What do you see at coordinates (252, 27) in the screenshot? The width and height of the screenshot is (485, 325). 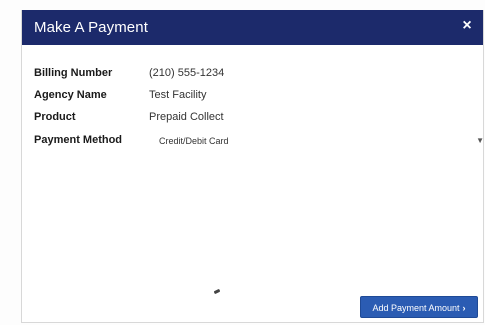 I see `modal-header: Make A Payment ×` at bounding box center [252, 27].